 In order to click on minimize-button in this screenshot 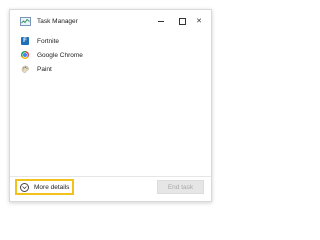, I will do `click(161, 21)`.